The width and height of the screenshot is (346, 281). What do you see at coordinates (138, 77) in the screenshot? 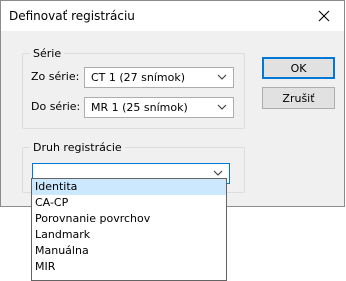
I see `from-series-value: CT 1 (27 snímok)` at bounding box center [138, 77].